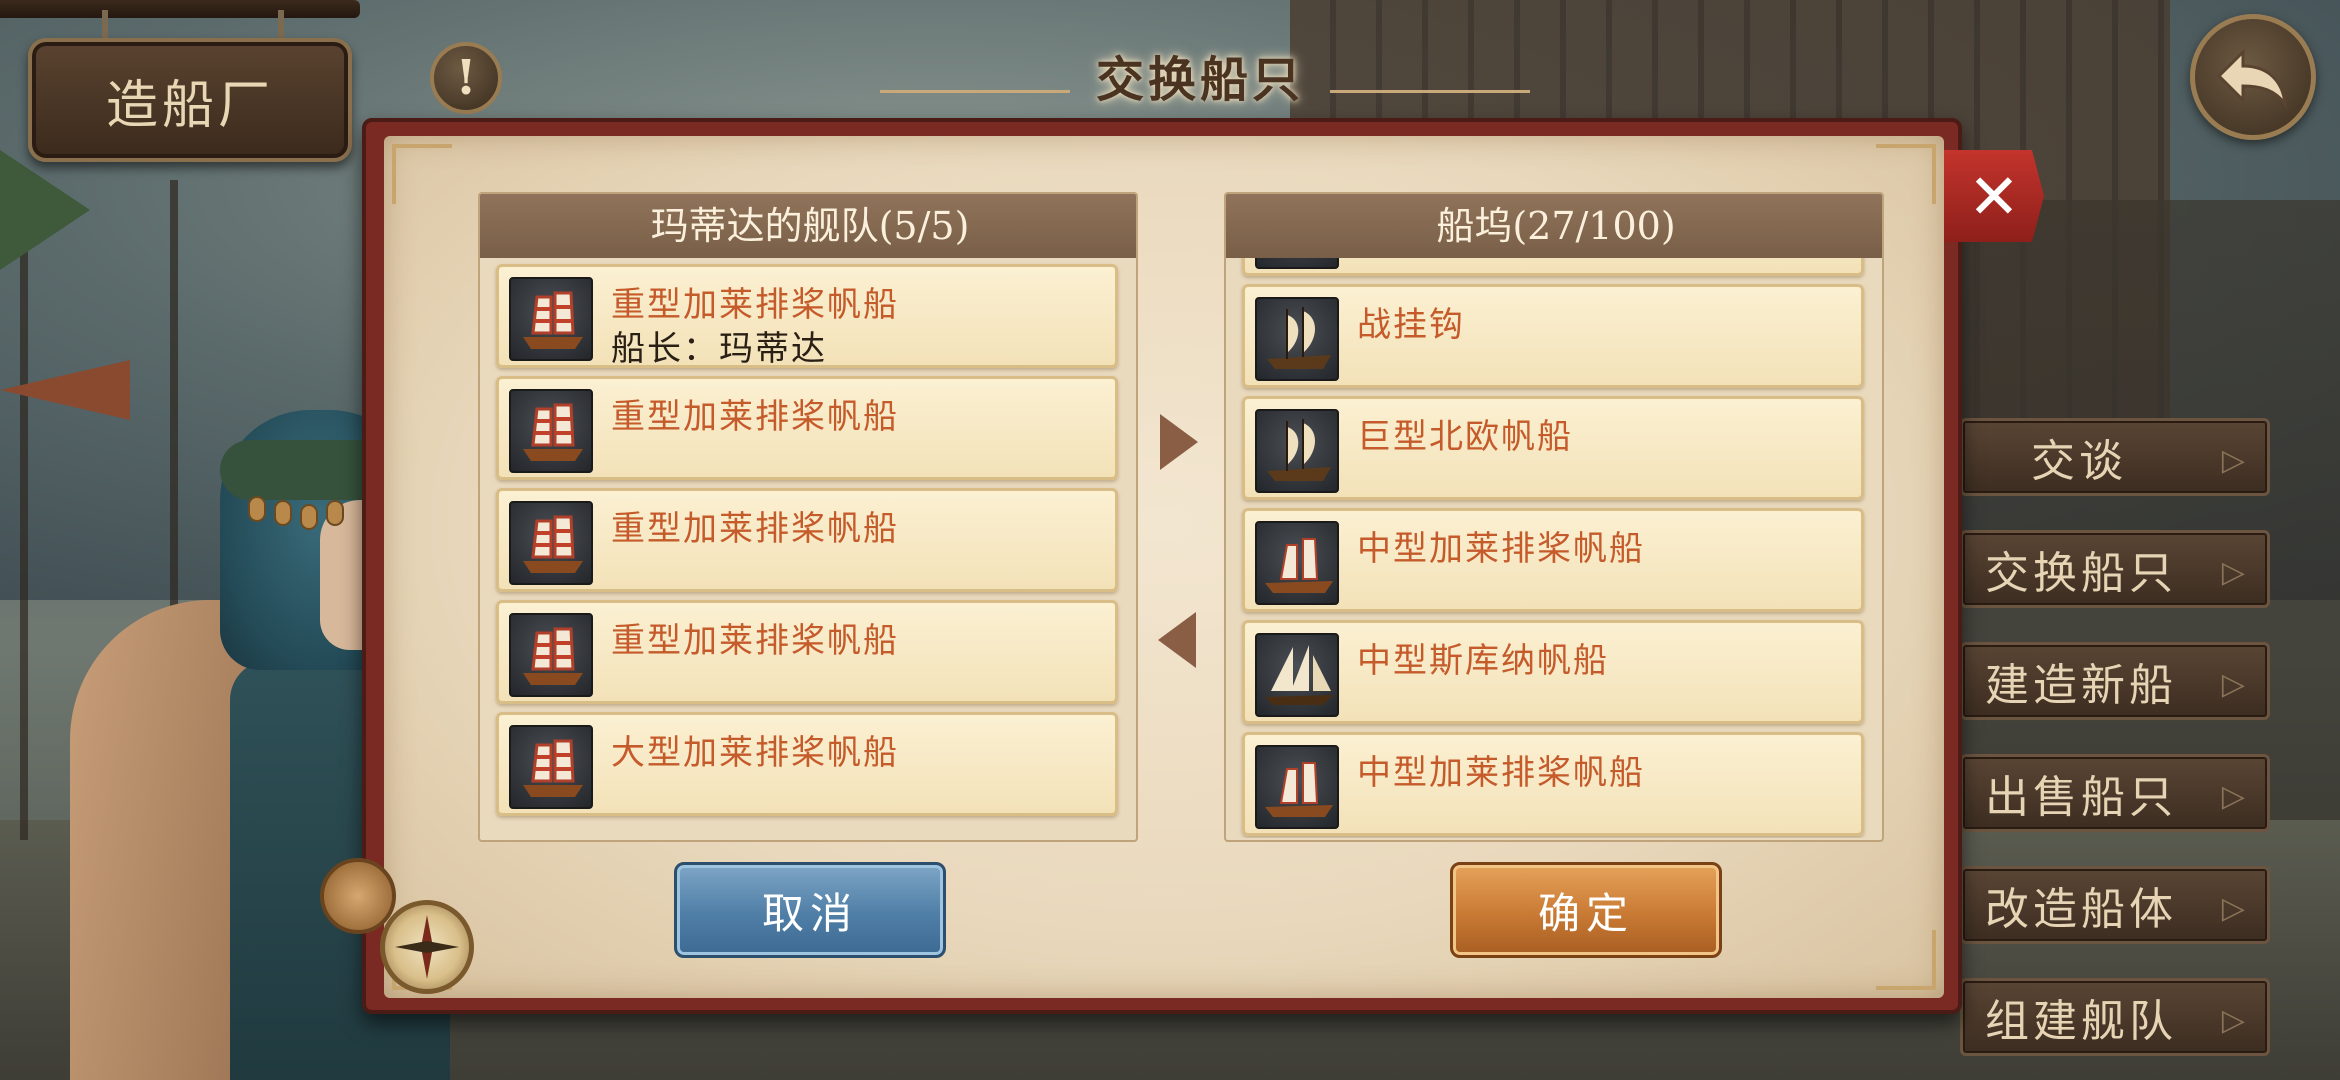 Image resolution: width=2340 pixels, height=1080 pixels. I want to click on fleet-ship-row: 大型加莱排桨帆船, so click(807, 764).